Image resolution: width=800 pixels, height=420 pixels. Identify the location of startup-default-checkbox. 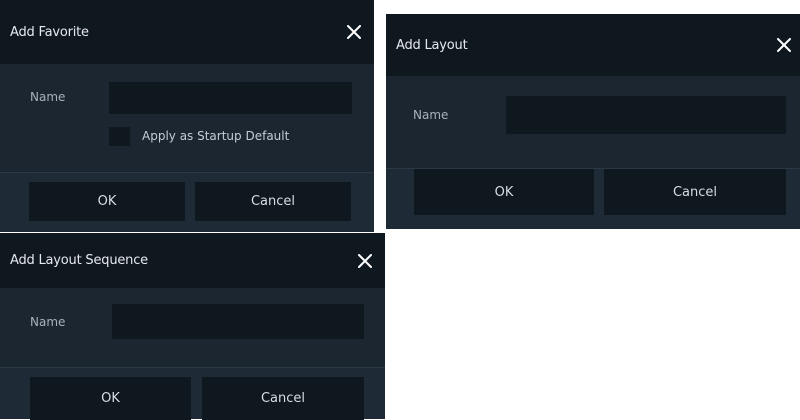
(119, 136).